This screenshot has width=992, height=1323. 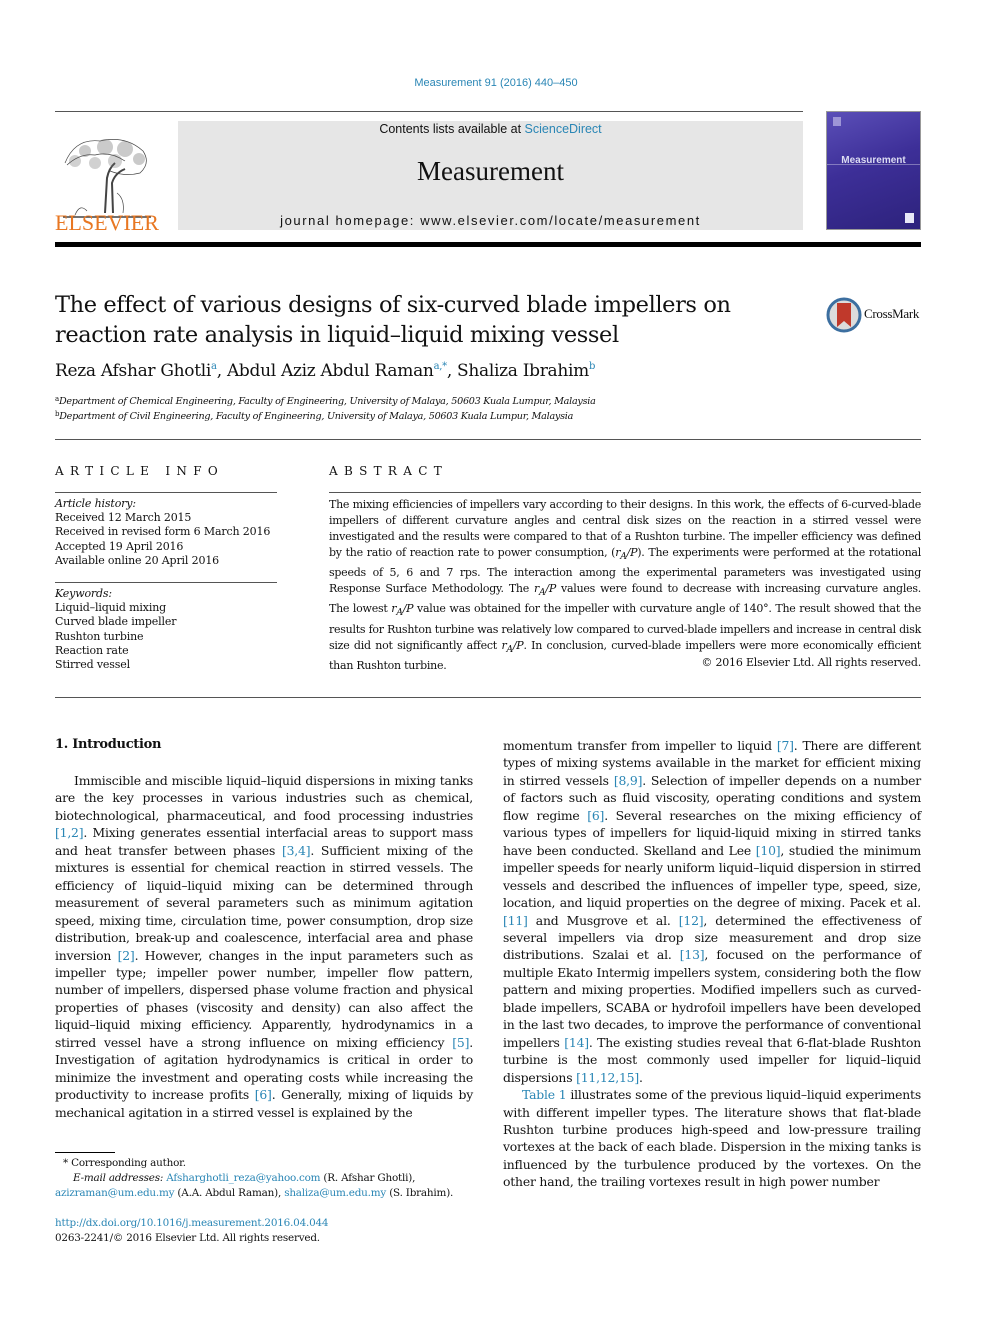 I want to click on author-name: Reza Afshar Ghotli, so click(x=133, y=371).